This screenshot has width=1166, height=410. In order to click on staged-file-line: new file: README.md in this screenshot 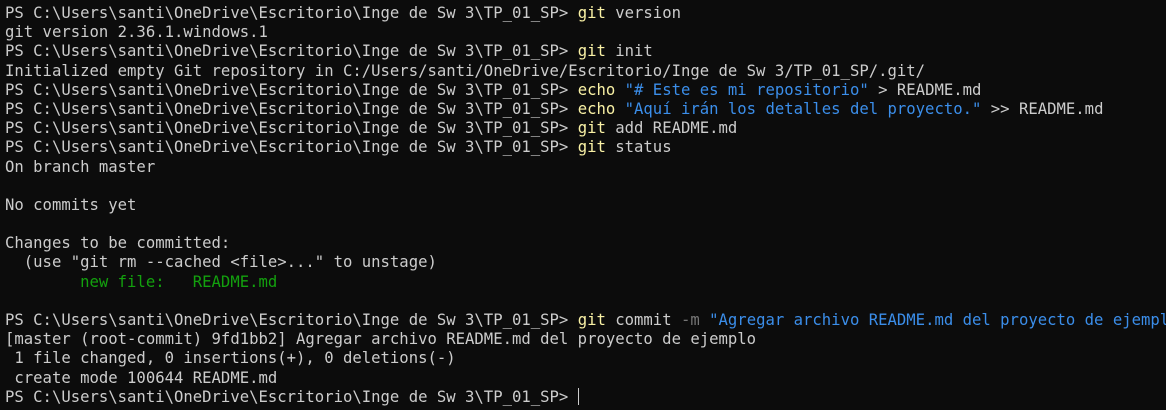, I will do `click(141, 281)`.